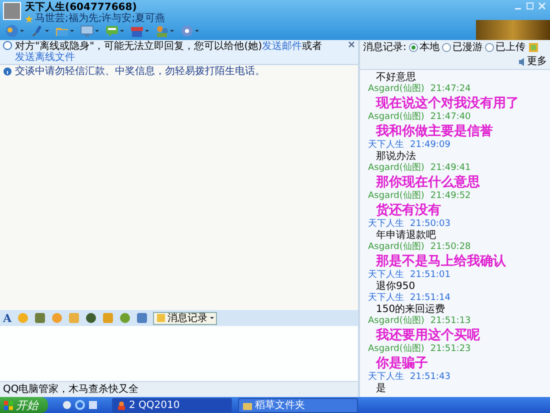 This screenshot has height=413, width=550. Describe the element at coordinates (179, 389) in the screenshot. I see `status-text: QQ电脑管家，木马查杀快又全` at that location.